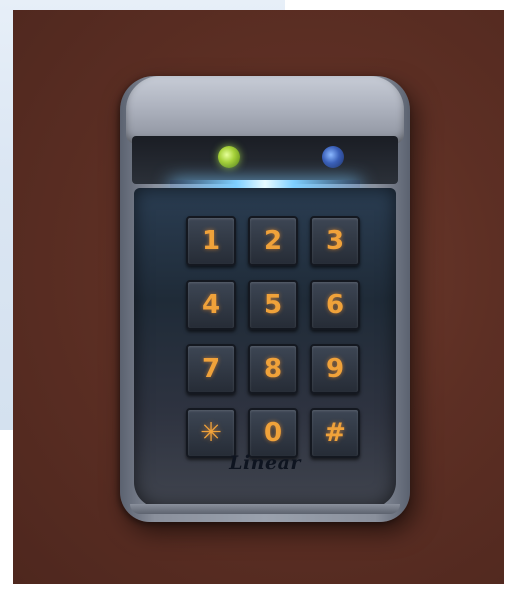 This screenshot has height=594, width=509. I want to click on key-3: 3, so click(335, 241).